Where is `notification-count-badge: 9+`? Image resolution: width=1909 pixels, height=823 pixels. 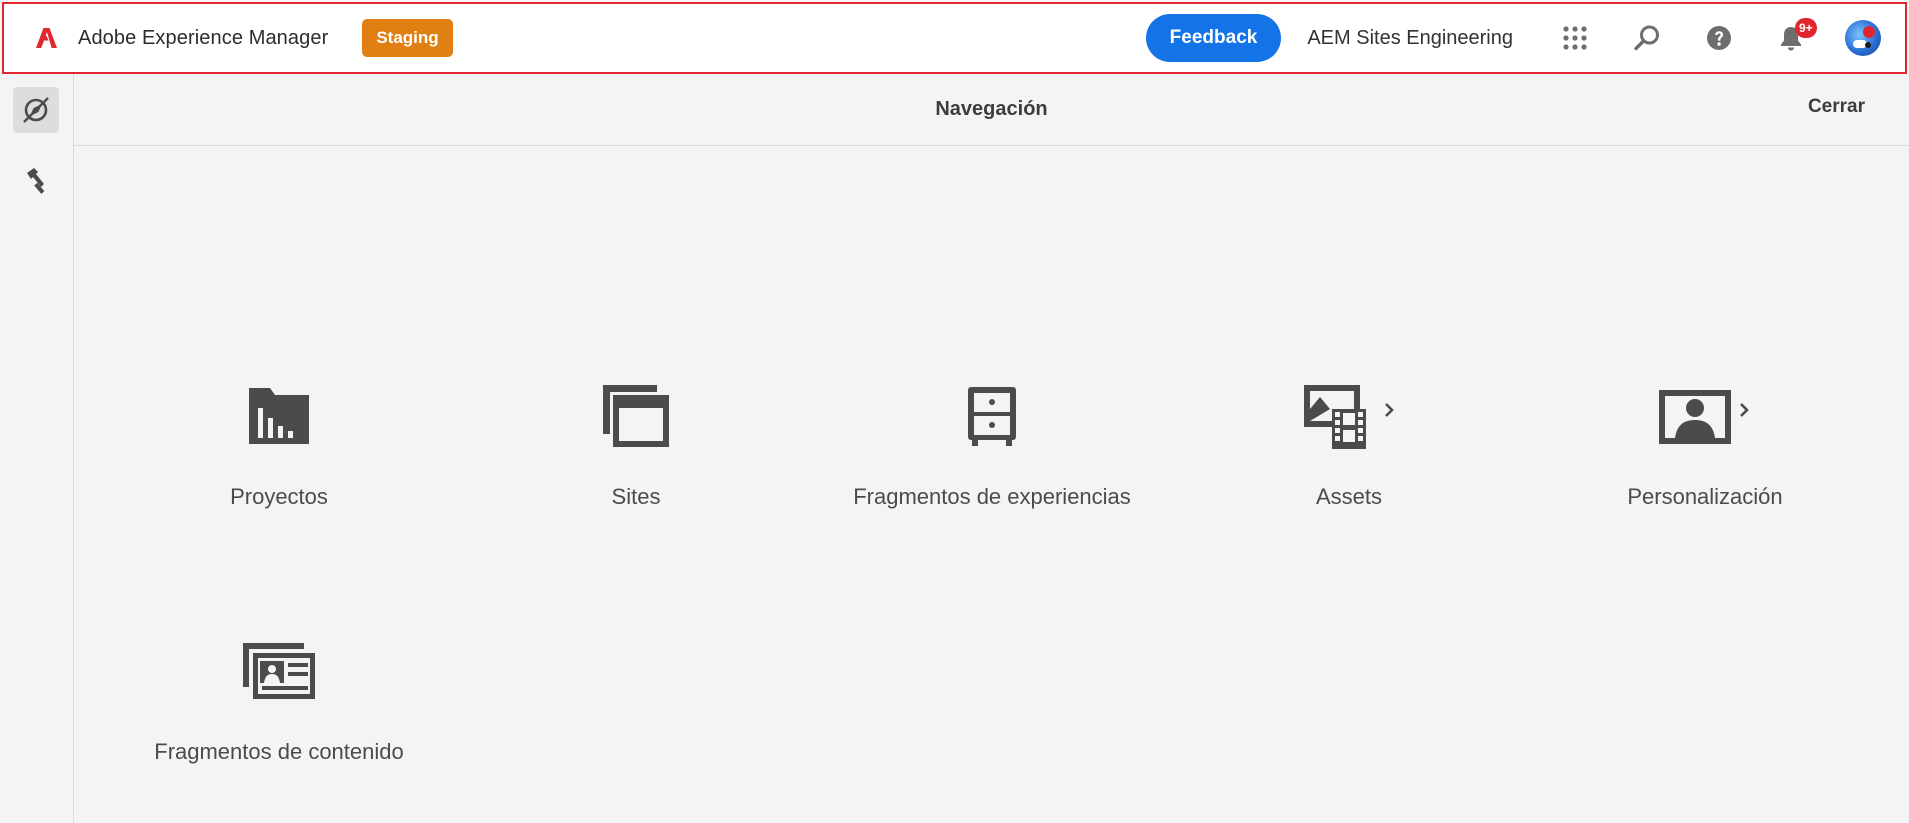
notification-count-badge: 9+ is located at coordinates (1806, 28).